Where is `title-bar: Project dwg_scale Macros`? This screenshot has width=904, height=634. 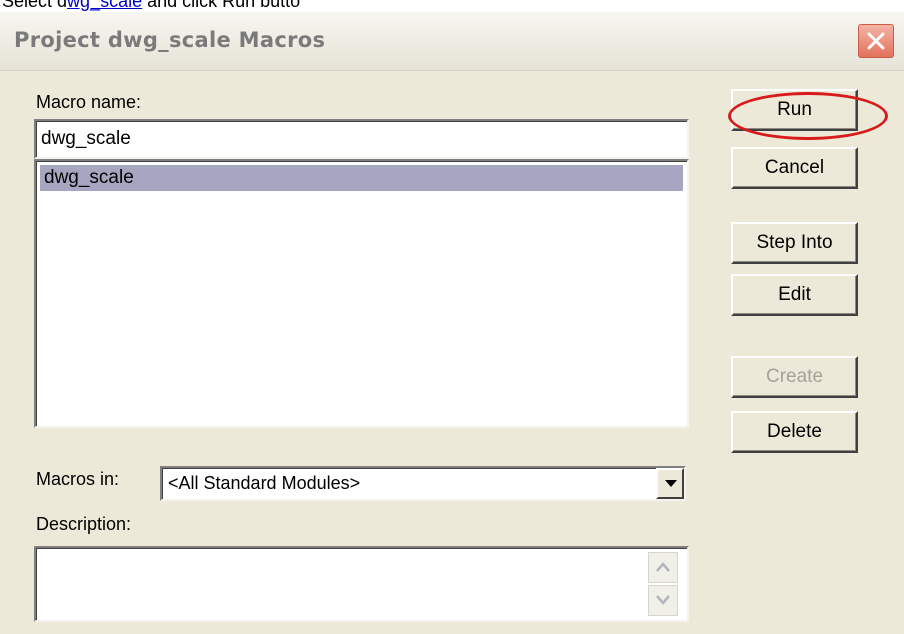
title-bar: Project dwg_scale Macros is located at coordinates (452, 41).